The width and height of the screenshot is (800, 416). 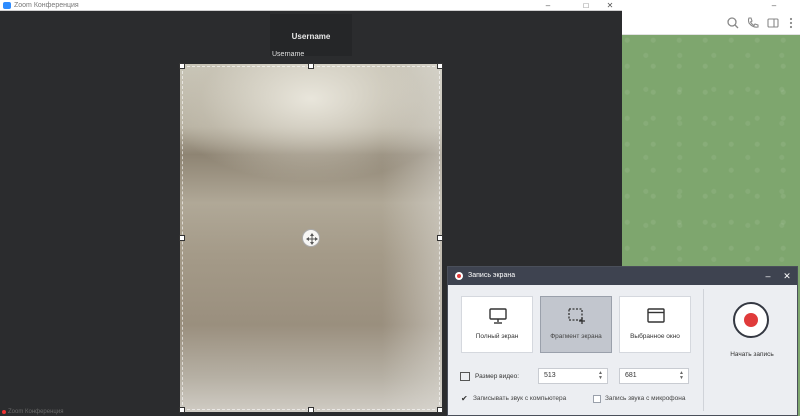 What do you see at coordinates (774, 5) in the screenshot?
I see `telegram-minimize-button: –` at bounding box center [774, 5].